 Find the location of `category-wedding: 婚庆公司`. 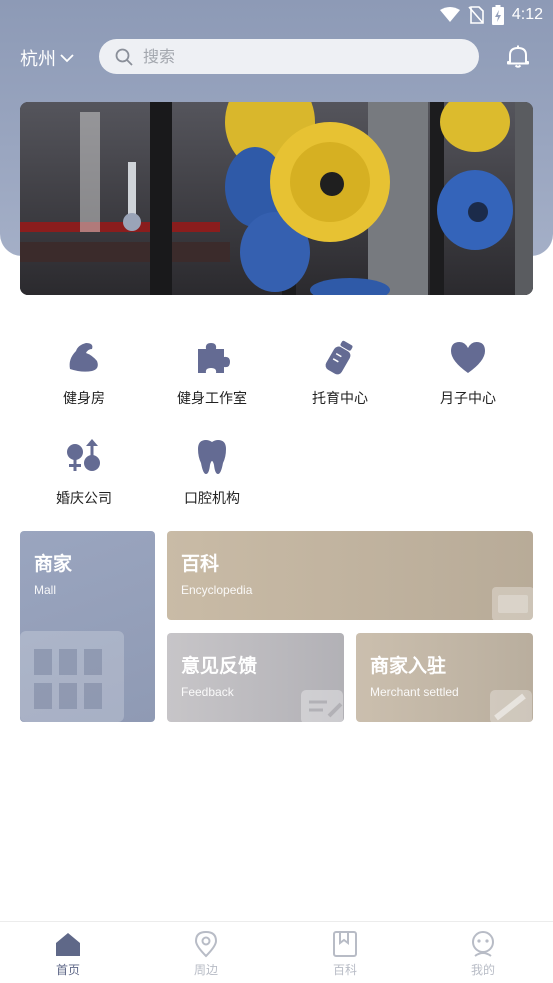

category-wedding: 婚庆公司 is located at coordinates (84, 471).